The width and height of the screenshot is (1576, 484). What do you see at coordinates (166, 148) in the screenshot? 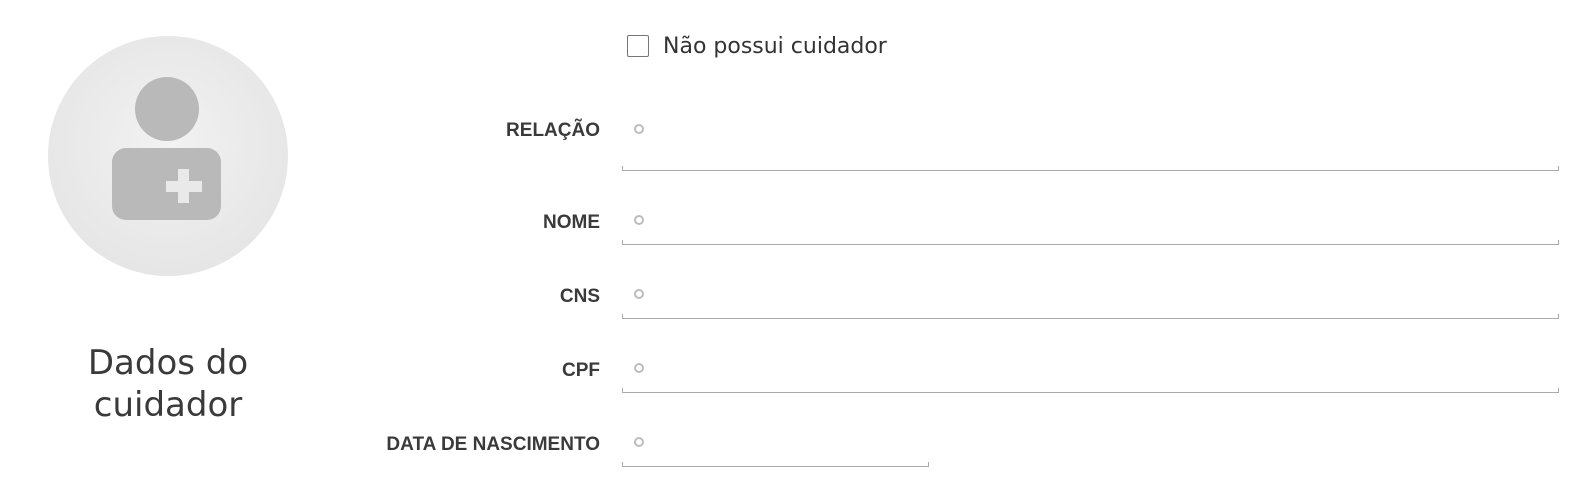
I see `person-plus-icon` at bounding box center [166, 148].